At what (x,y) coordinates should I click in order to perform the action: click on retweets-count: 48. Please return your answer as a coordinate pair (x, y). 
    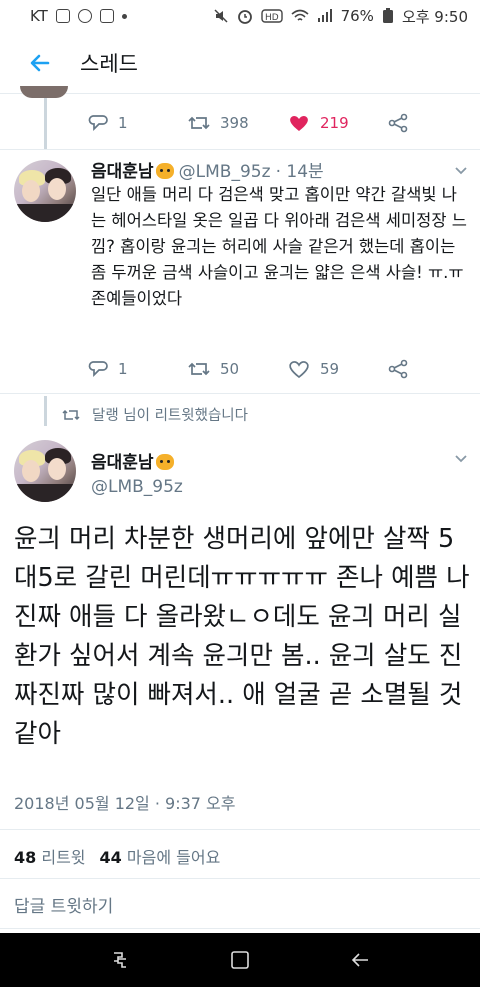
    Looking at the image, I should click on (25, 857).